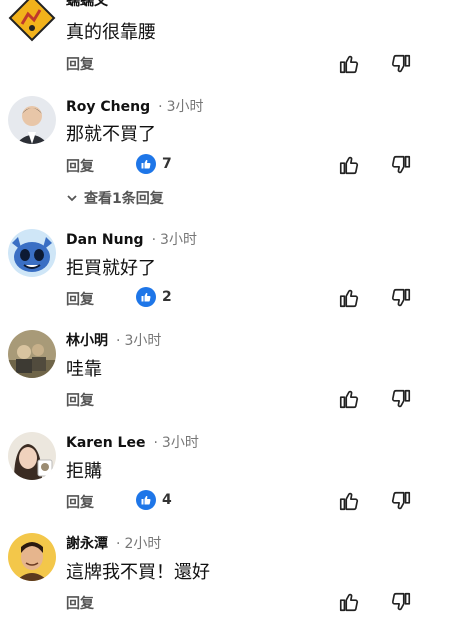 This screenshot has width=469, height=617. I want to click on comment-author: Dan Nung · 3小时, so click(131, 239).